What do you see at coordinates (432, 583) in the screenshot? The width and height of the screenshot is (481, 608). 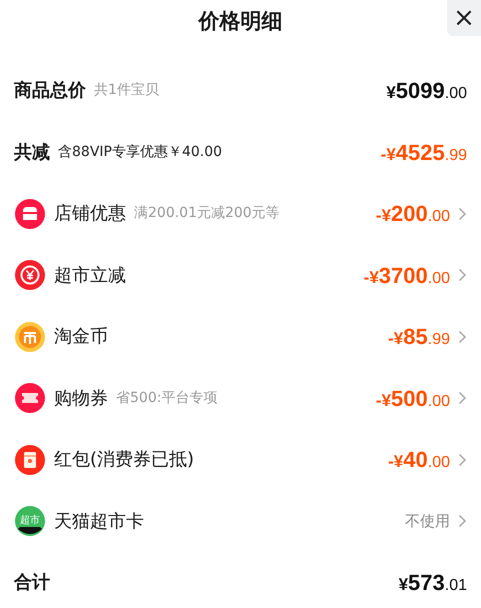 I see `amount: ¥573.01` at bounding box center [432, 583].